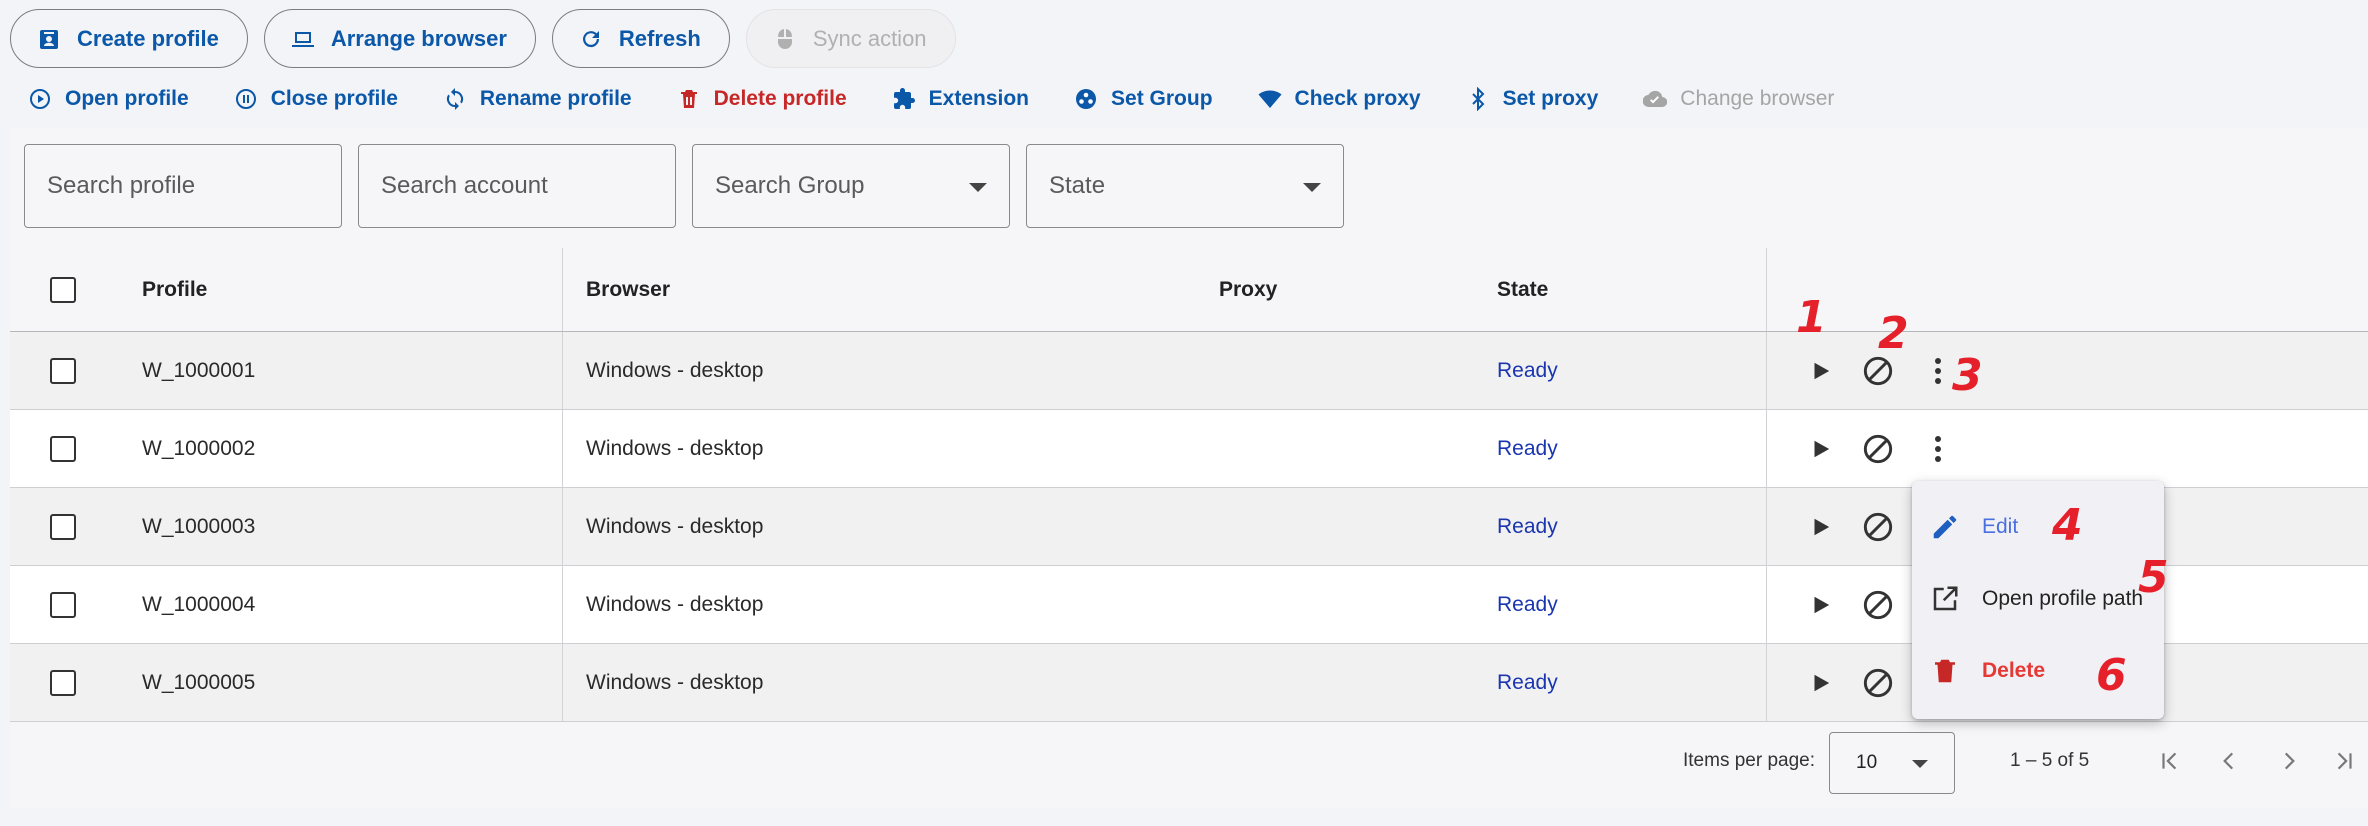 The image size is (2368, 826). I want to click on header-state: State, so click(1522, 289).